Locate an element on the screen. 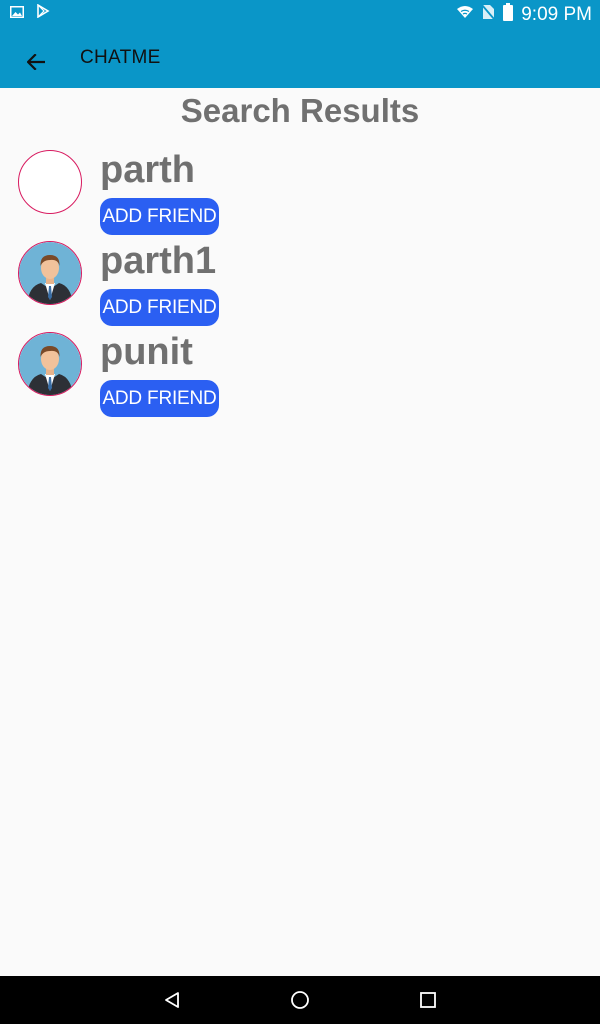 The image size is (600, 1024). list-item: parth ADD FRIEND is located at coordinates (300, 194).